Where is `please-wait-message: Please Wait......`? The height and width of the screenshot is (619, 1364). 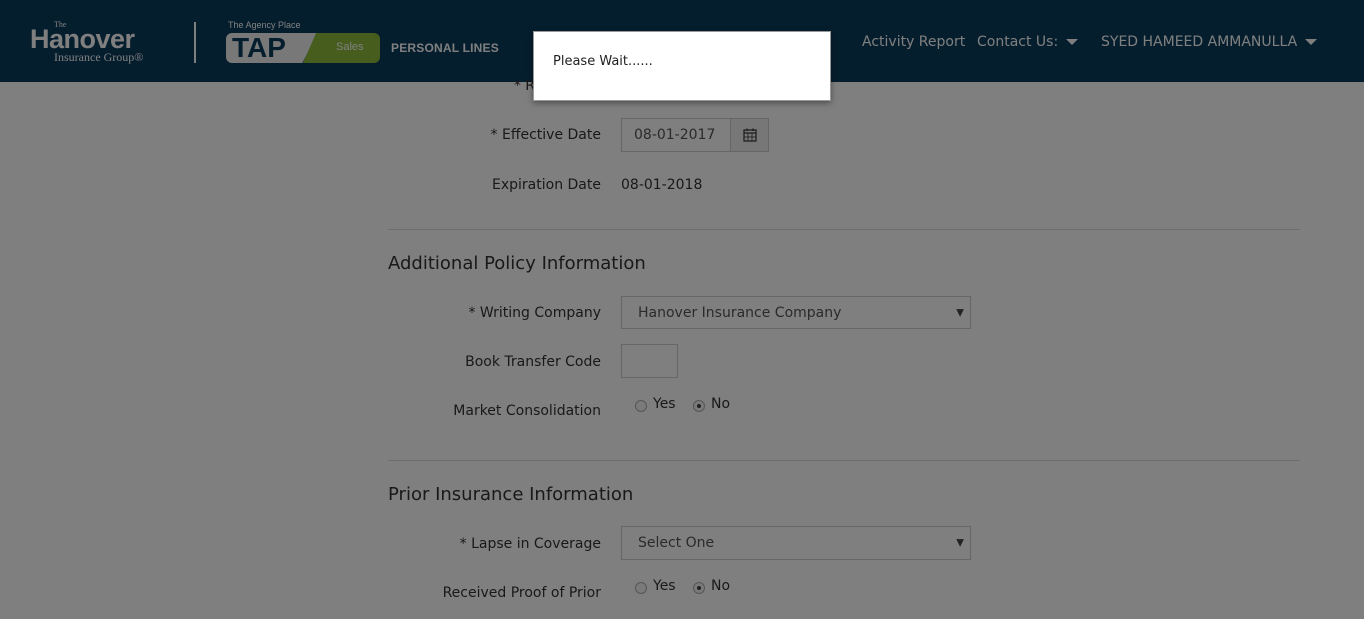 please-wait-message: Please Wait...... is located at coordinates (603, 61).